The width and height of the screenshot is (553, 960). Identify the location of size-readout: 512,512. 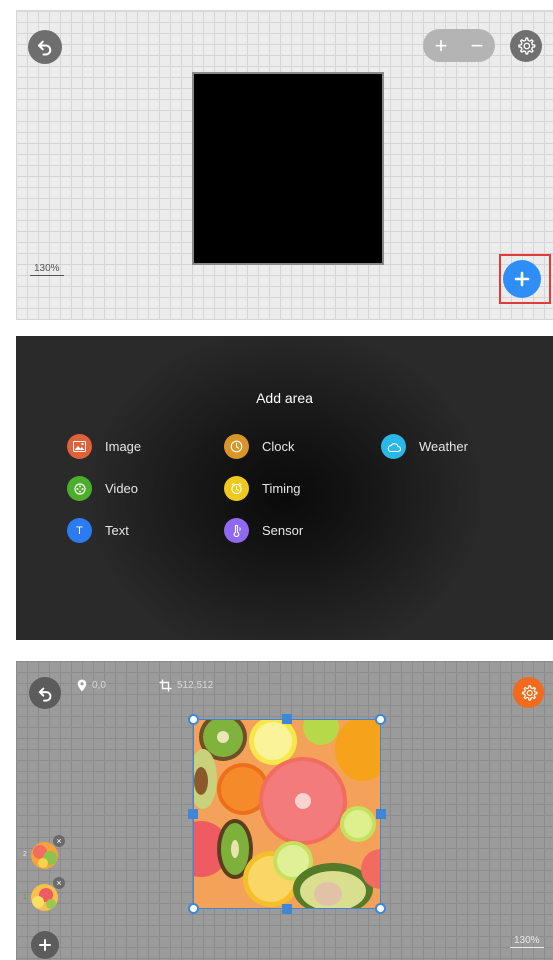
(186, 685).